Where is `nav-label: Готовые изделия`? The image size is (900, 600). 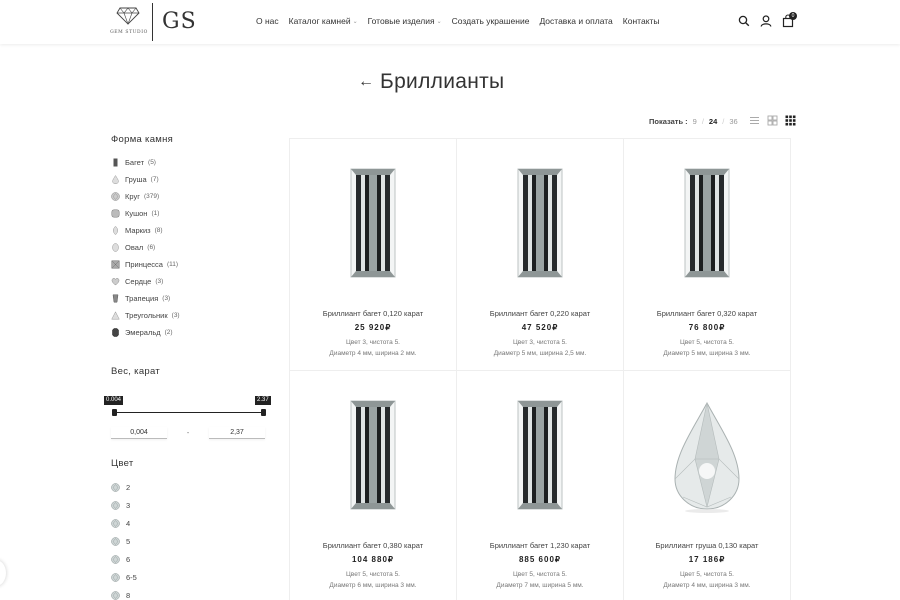 nav-label: Готовые изделия is located at coordinates (401, 21).